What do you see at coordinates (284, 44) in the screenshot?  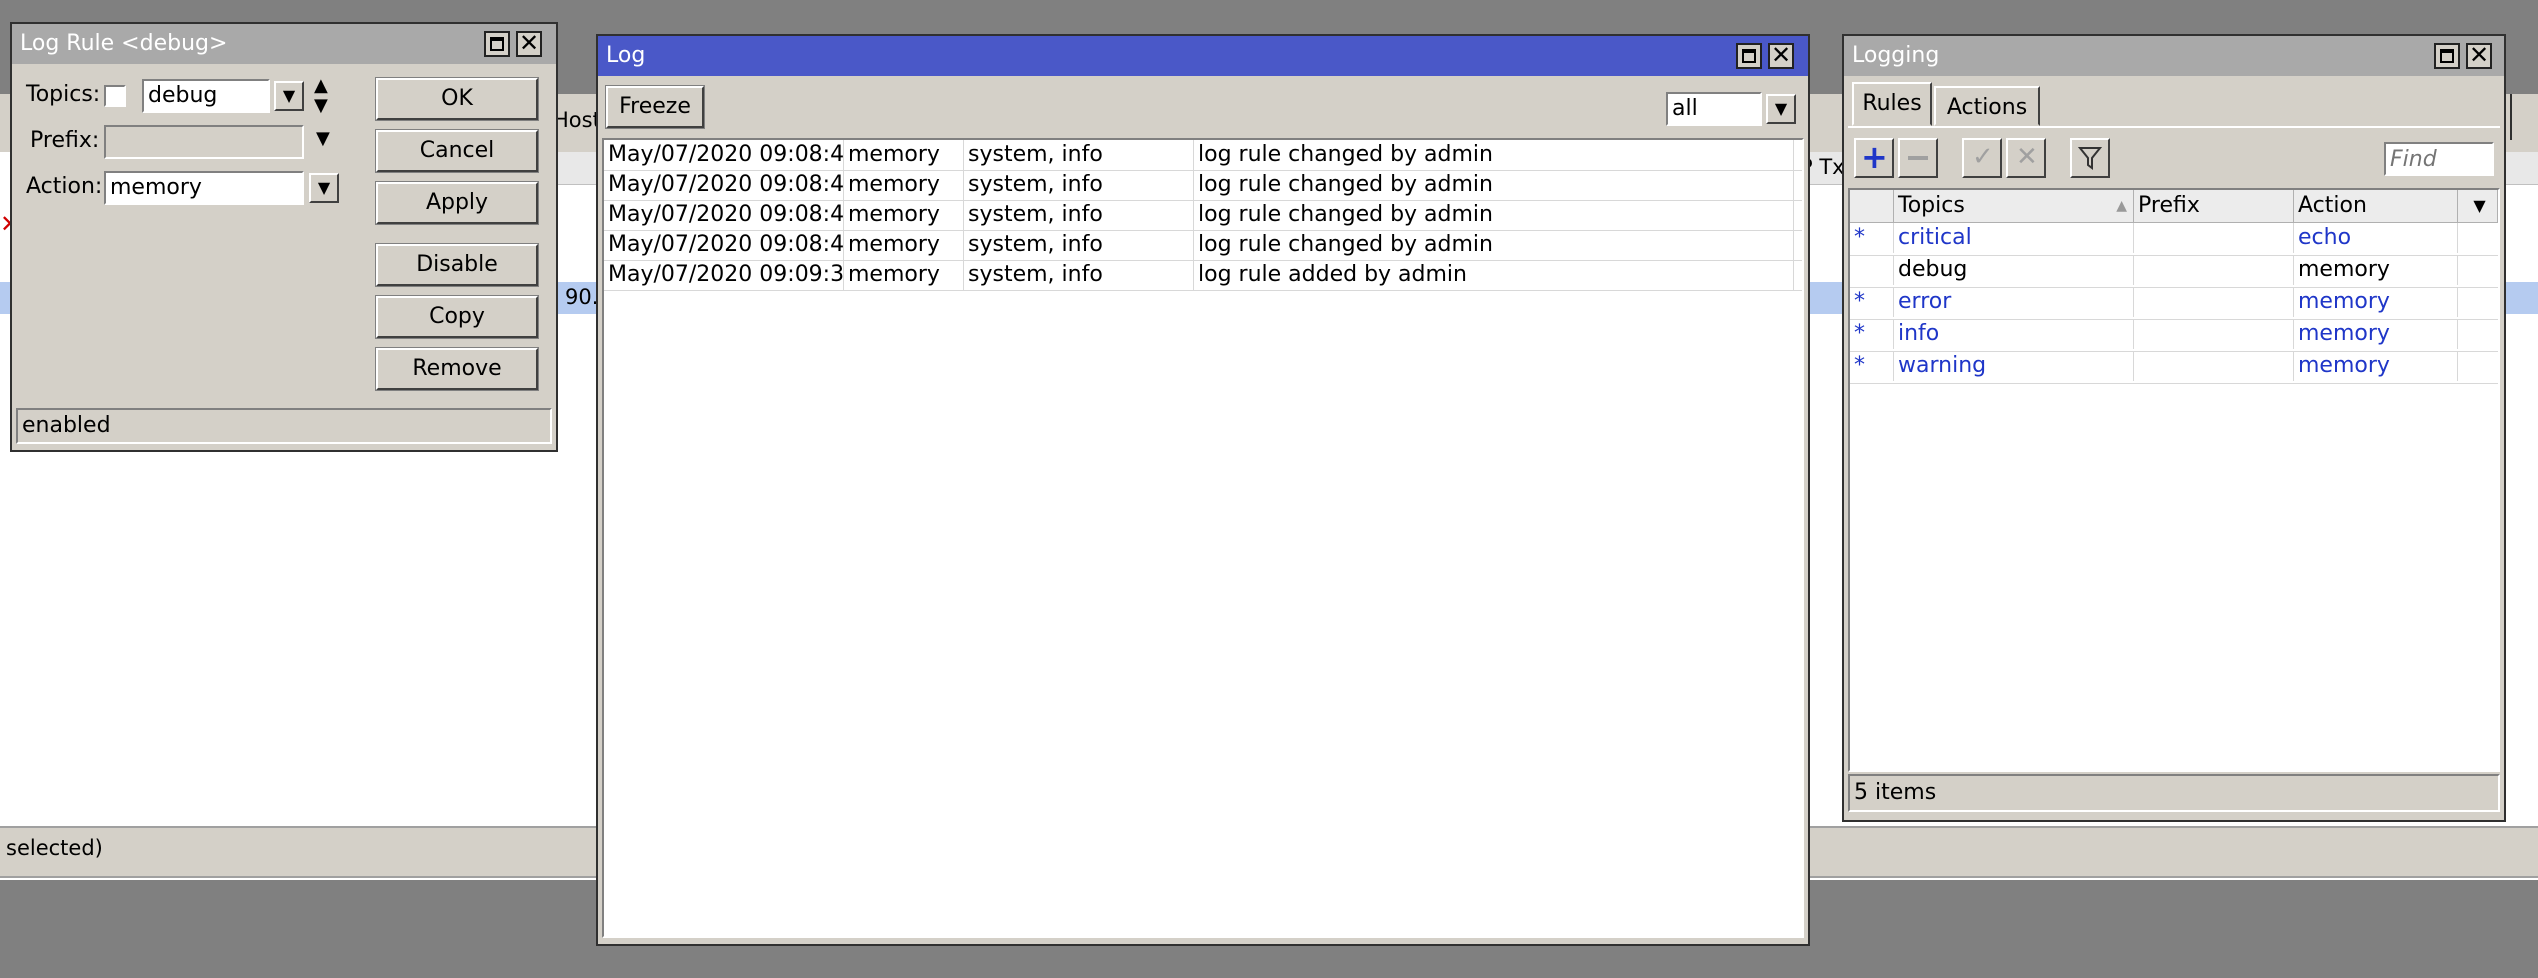 I see `log-rule-titlebar: Log Rule <debug>` at bounding box center [284, 44].